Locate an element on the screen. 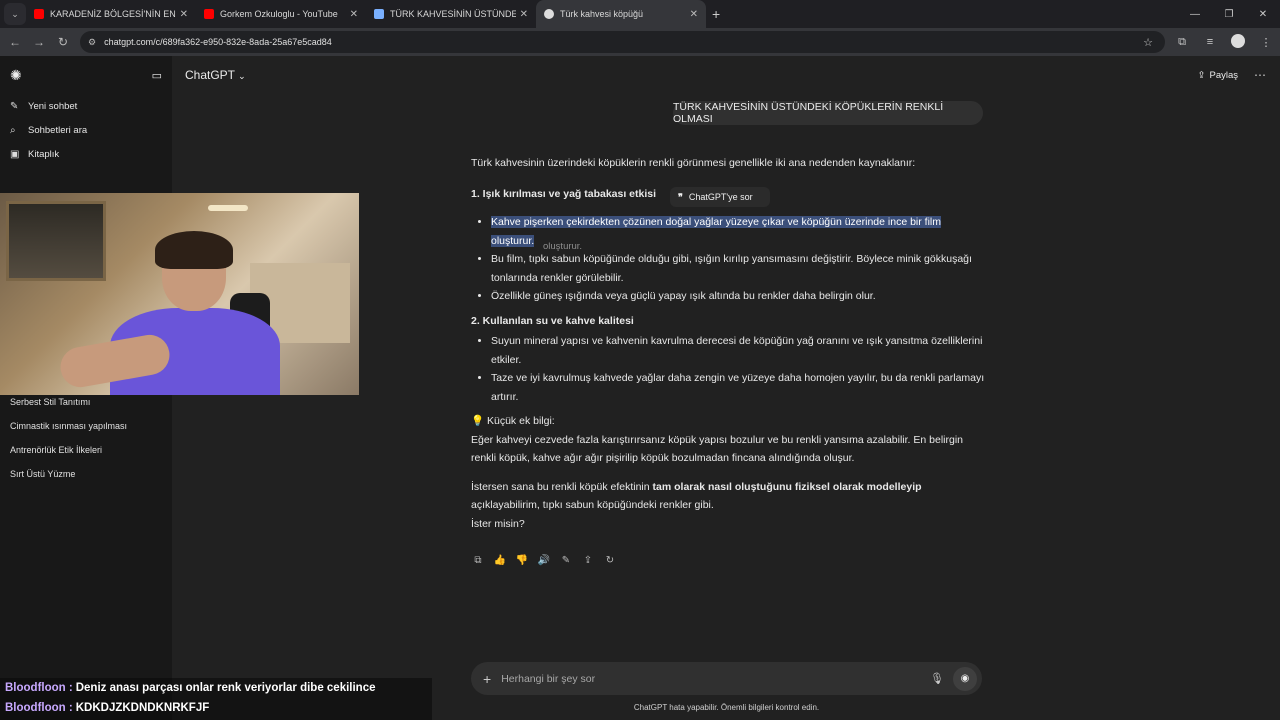 The height and width of the screenshot is (720, 1280). closing-question: İster misin? is located at coordinates (498, 523).